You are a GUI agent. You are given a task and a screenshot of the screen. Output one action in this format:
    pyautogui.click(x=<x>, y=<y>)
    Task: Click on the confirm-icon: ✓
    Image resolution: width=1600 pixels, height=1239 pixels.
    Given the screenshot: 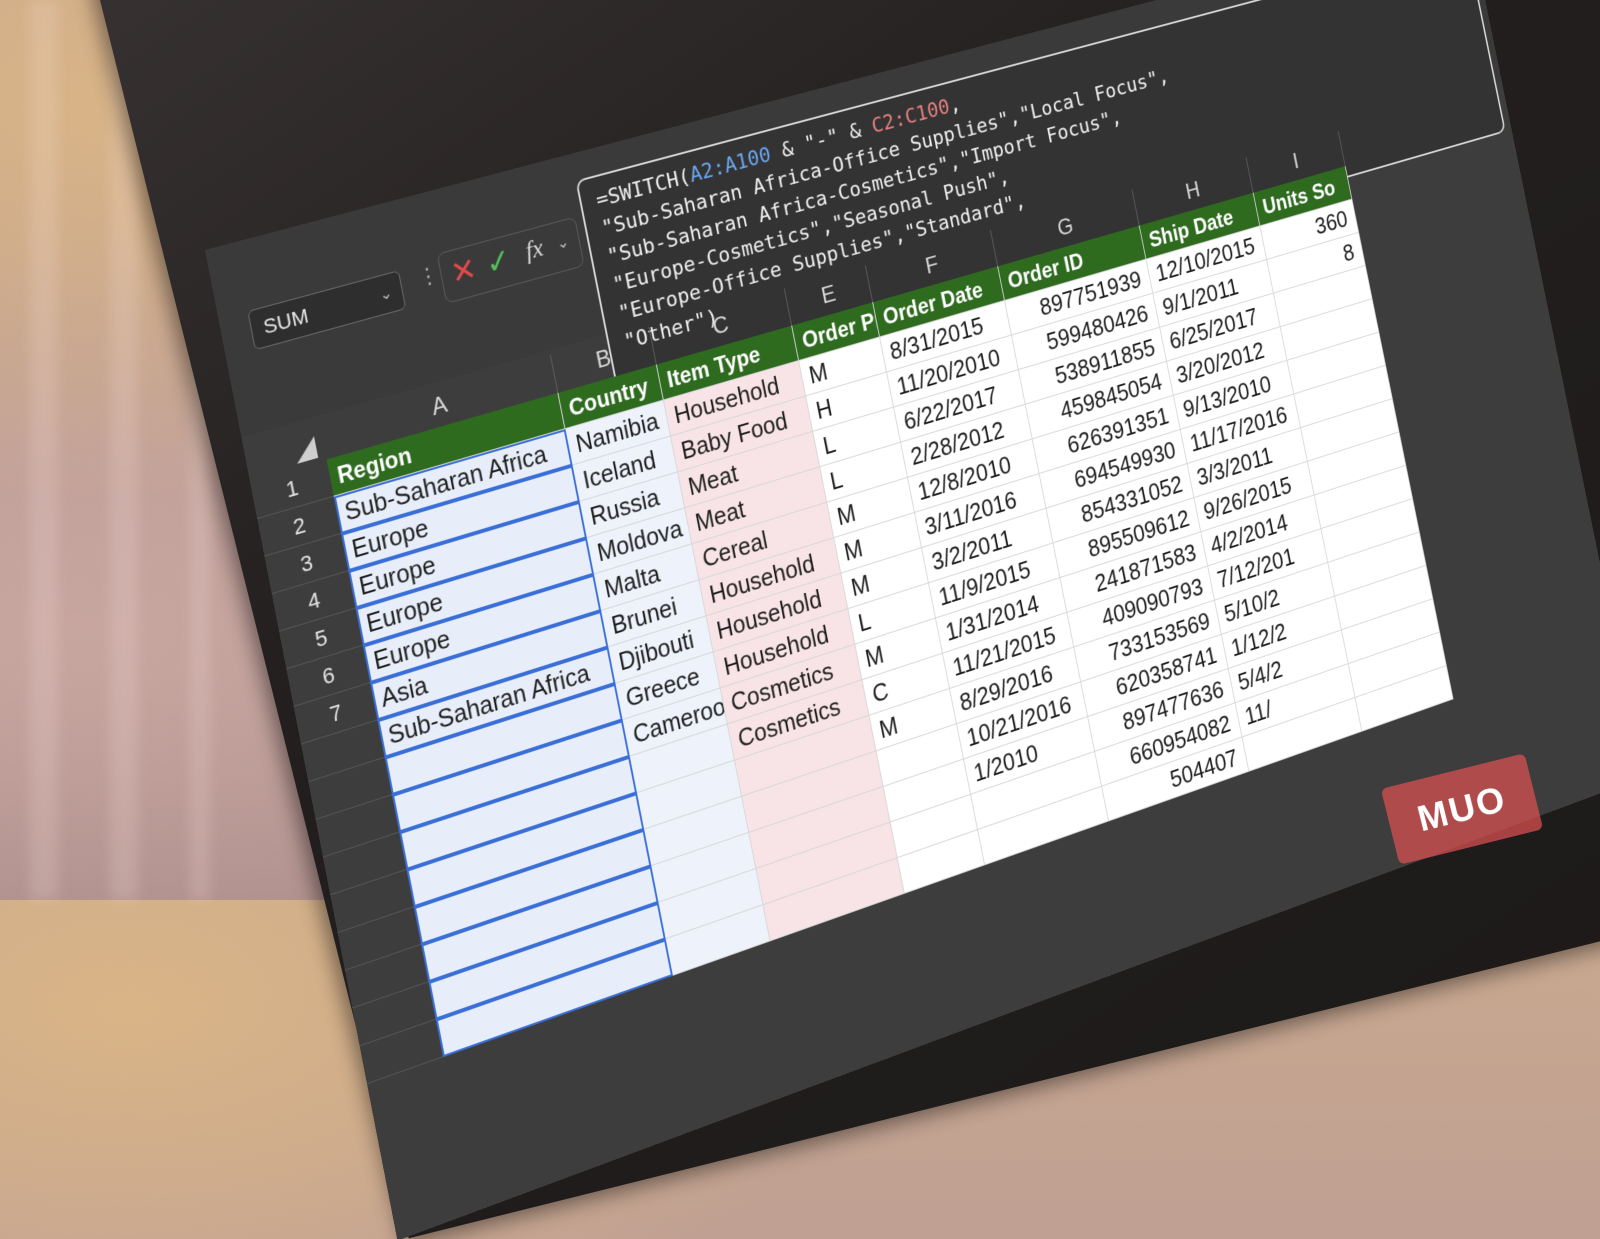 What is the action you would take?
    pyautogui.click(x=499, y=261)
    